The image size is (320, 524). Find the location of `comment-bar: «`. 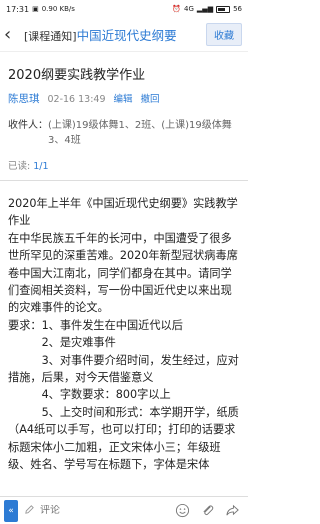

comment-bar: « is located at coordinates (124, 510).